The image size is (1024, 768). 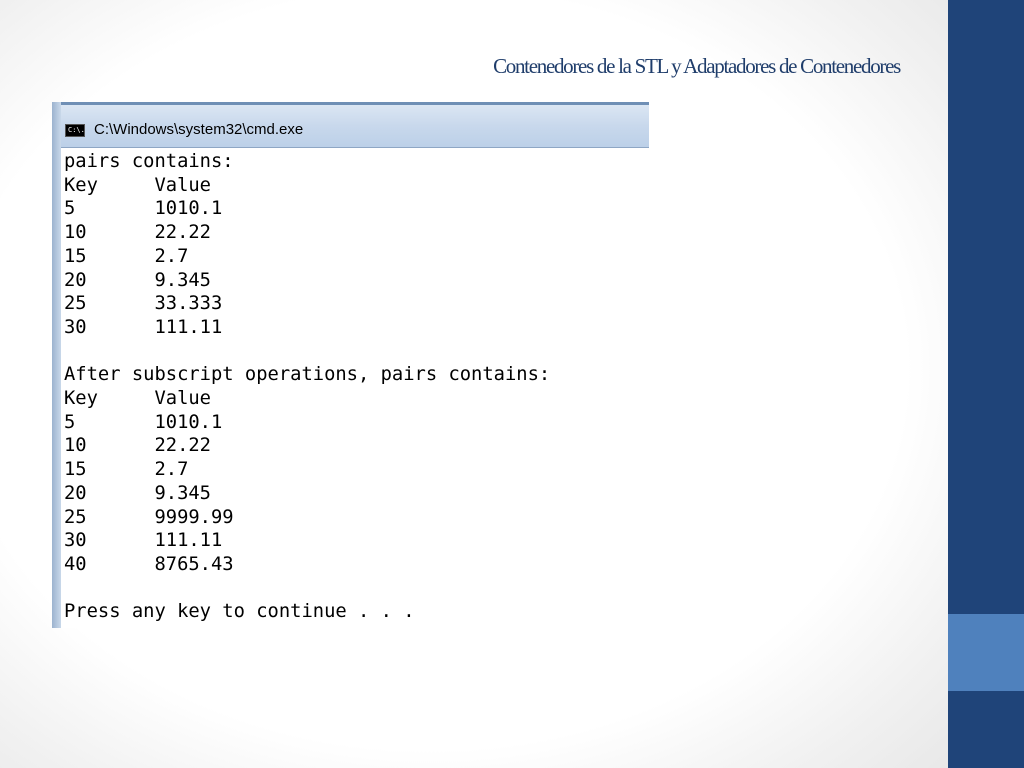 What do you see at coordinates (355, 126) in the screenshot?
I see `window-titlebar: C:\. C:\Windows\system32\cmd.exe` at bounding box center [355, 126].